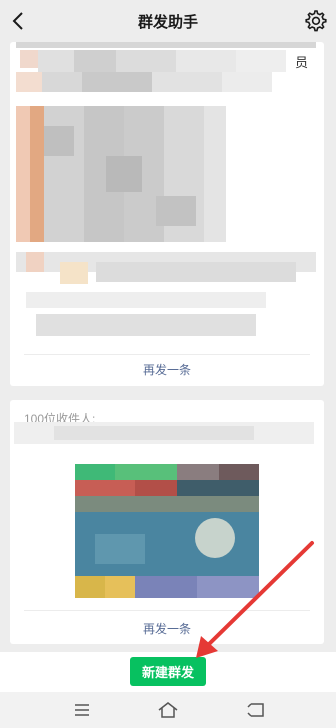  Describe the element at coordinates (167, 531) in the screenshot. I see `blurred-image-attachment` at that location.